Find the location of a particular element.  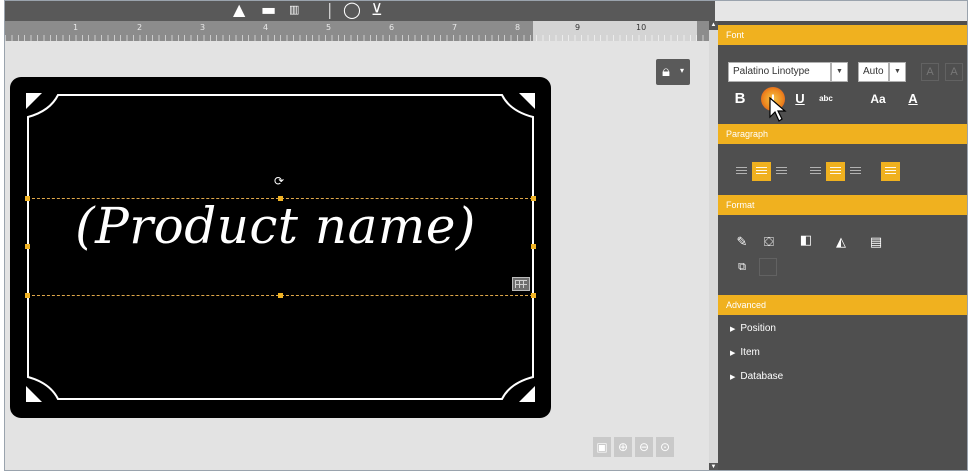

barcode-tool-icon: ▥ is located at coordinates (294, 10).